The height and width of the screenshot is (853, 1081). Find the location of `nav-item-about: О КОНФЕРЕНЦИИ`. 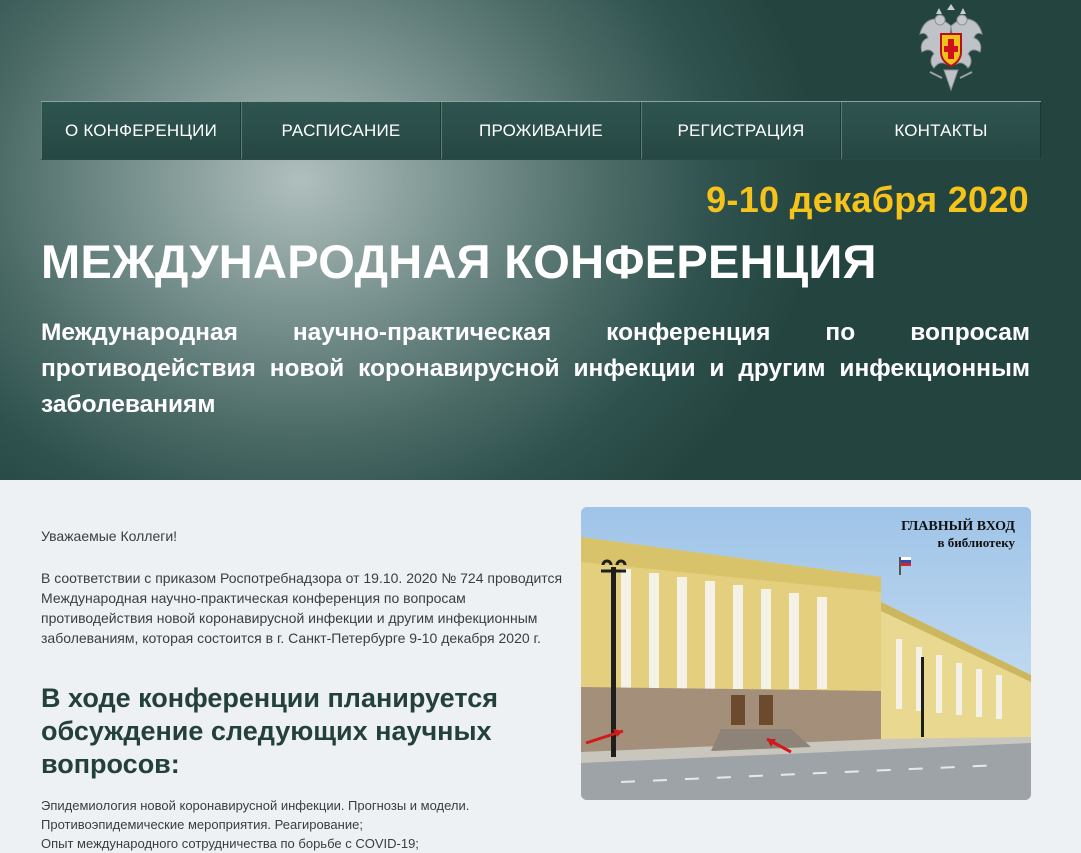

nav-item-about: О КОНФЕРЕНЦИИ is located at coordinates (141, 130).